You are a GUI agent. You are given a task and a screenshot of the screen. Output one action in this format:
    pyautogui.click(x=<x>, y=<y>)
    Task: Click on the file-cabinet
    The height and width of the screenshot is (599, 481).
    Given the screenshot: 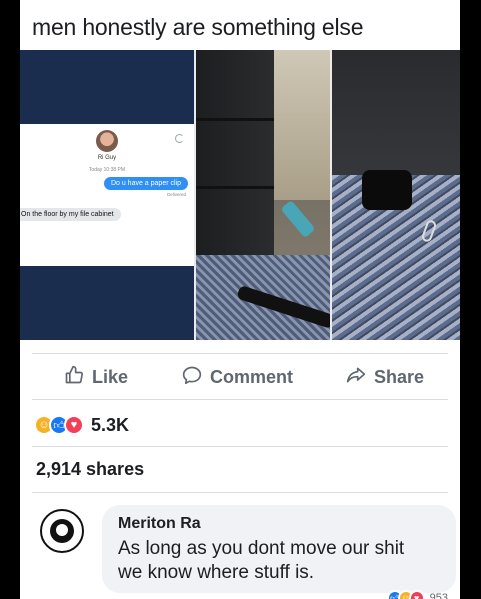 What is the action you would take?
    pyautogui.click(x=235, y=155)
    